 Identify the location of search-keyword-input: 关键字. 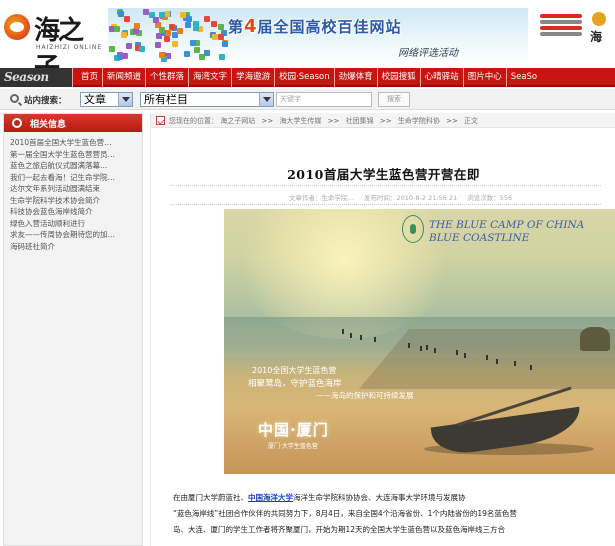
(324, 99).